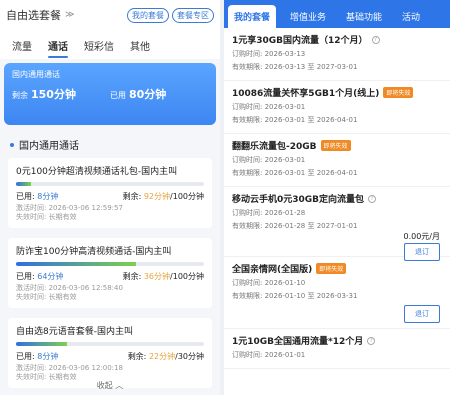 This screenshot has width=450, height=395. Describe the element at coordinates (22, 45) in the screenshot. I see `tab-data: 流量` at that location.